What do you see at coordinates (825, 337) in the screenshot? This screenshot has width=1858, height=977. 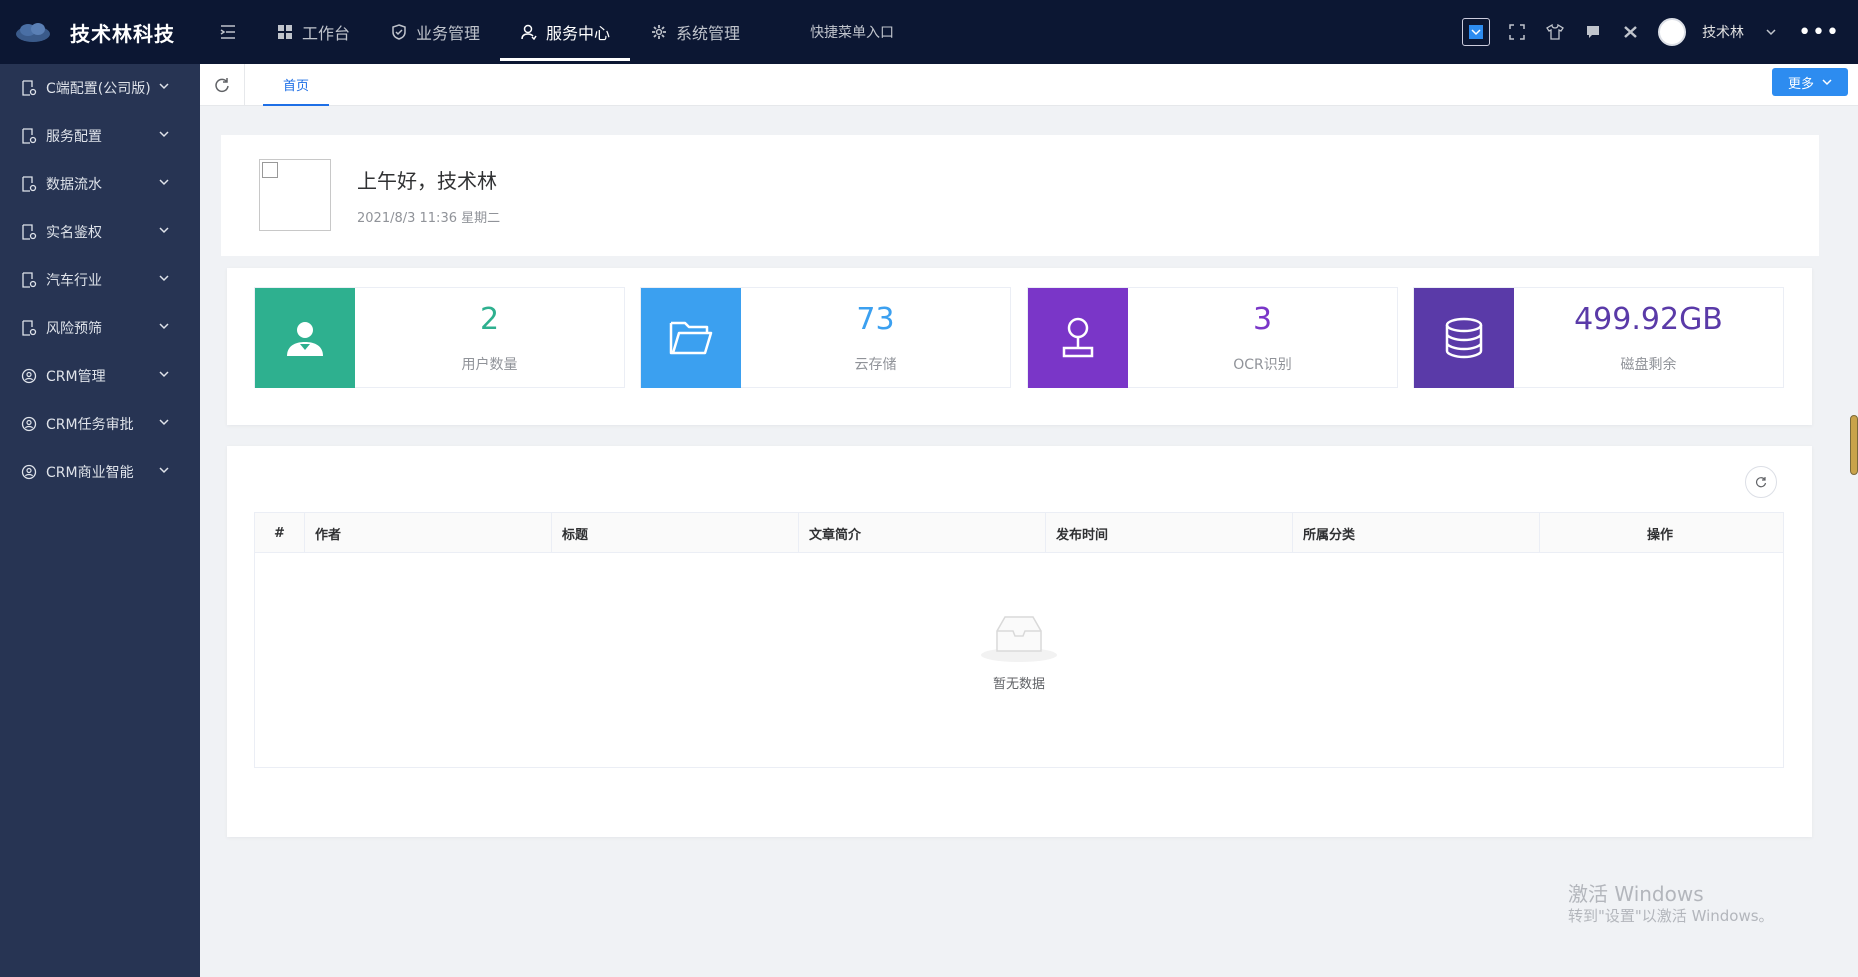 I see `stat-cloud-storage: 73 云存储` at bounding box center [825, 337].